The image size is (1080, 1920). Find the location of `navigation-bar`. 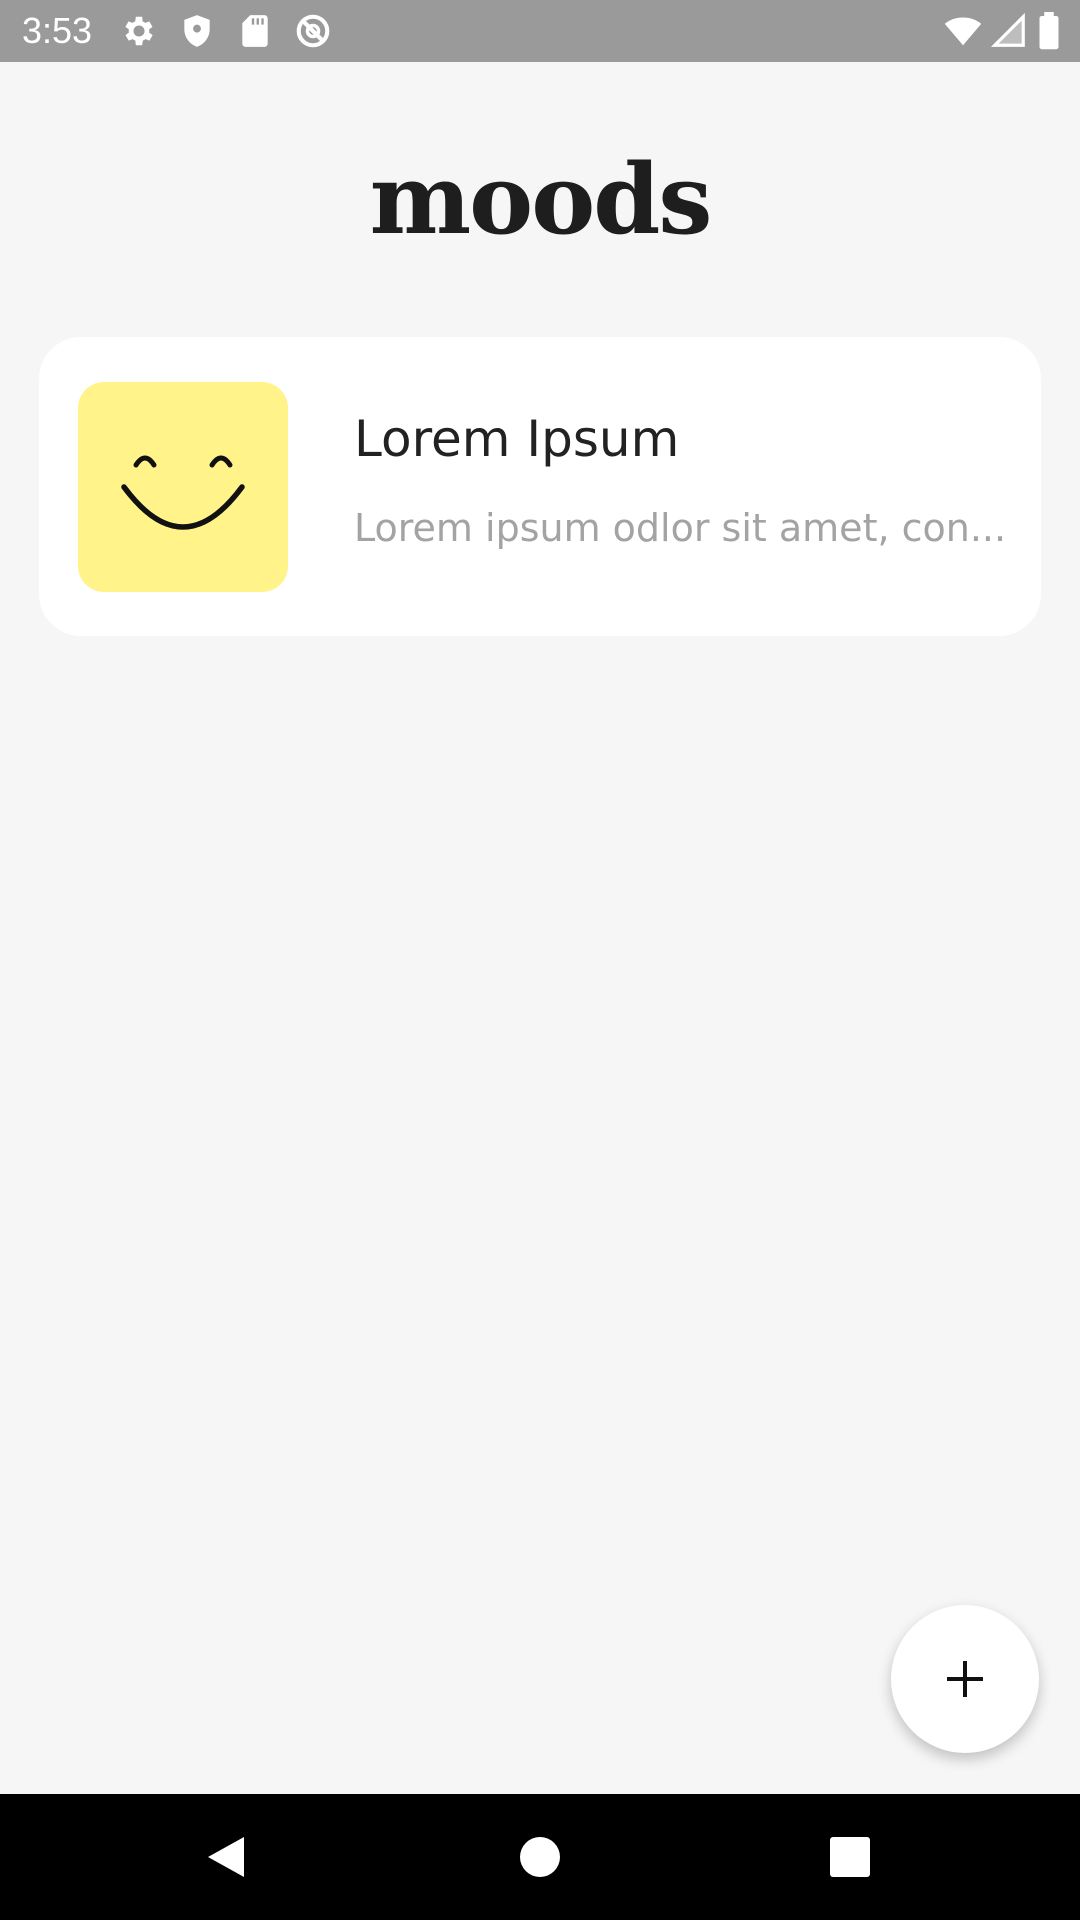

navigation-bar is located at coordinates (540, 1857).